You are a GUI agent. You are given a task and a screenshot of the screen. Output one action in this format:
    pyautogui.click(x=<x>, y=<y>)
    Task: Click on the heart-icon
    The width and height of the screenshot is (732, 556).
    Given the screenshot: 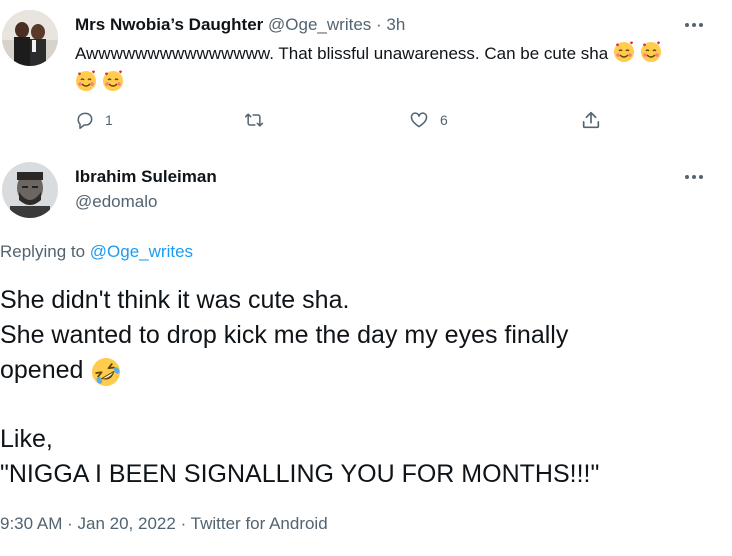 What is the action you would take?
    pyautogui.click(x=419, y=120)
    